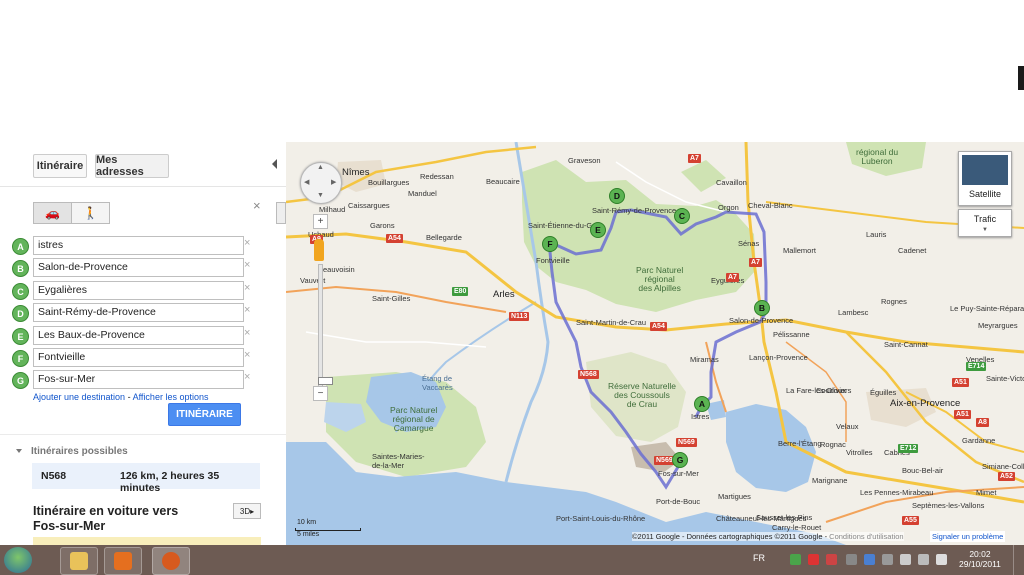 This screenshot has height=575, width=1024. Describe the element at coordinates (18, 560) in the screenshot. I see `start-button` at that location.